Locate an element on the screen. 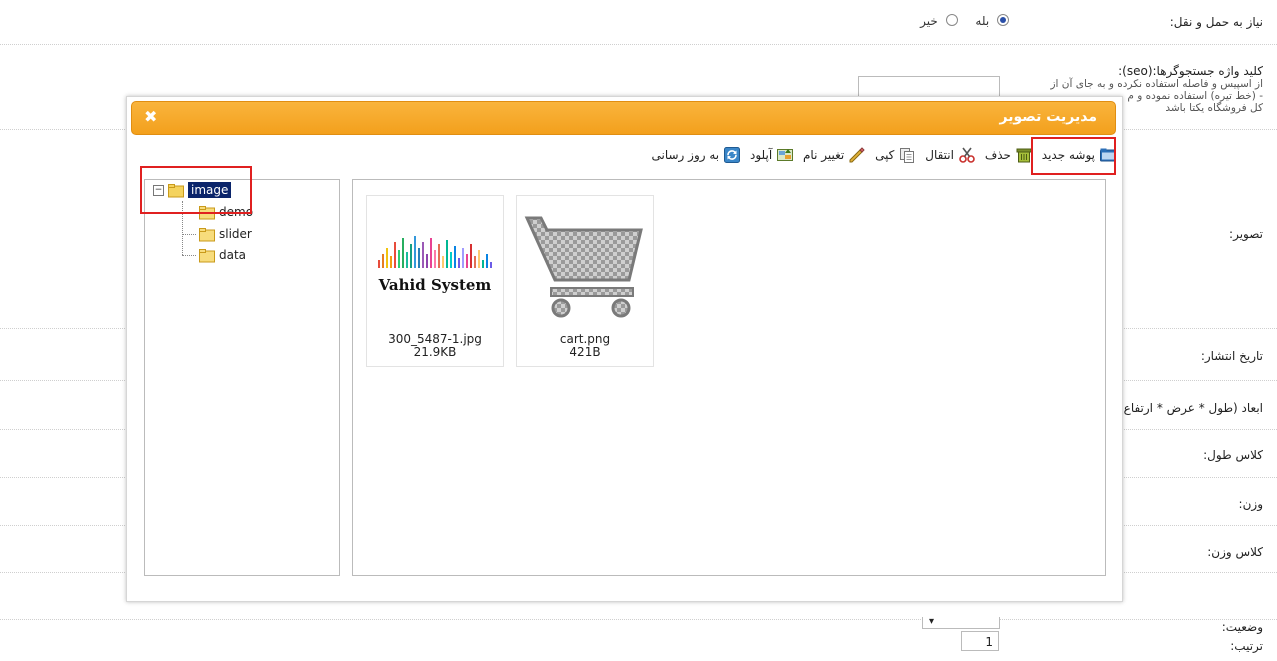 Image resolution: width=1277 pixels, height=661 pixels. copy-button: کپی is located at coordinates (895, 155).